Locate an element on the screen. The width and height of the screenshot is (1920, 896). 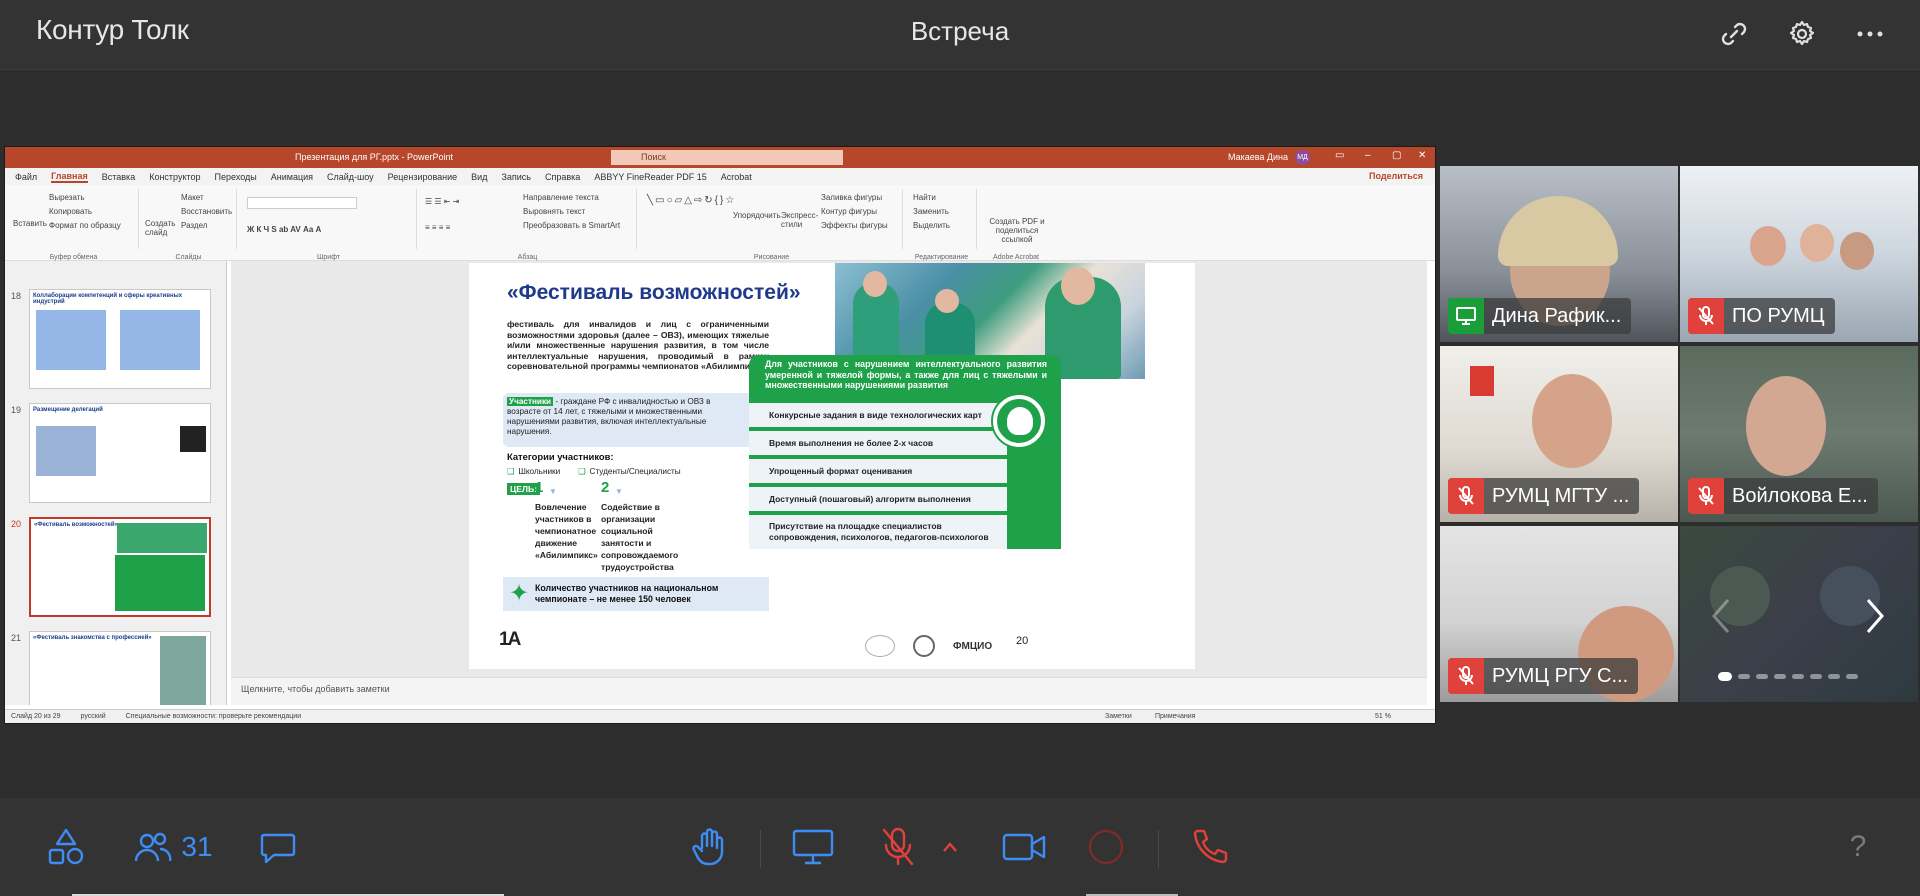
layout-button: Макет is located at coordinates (192, 197).